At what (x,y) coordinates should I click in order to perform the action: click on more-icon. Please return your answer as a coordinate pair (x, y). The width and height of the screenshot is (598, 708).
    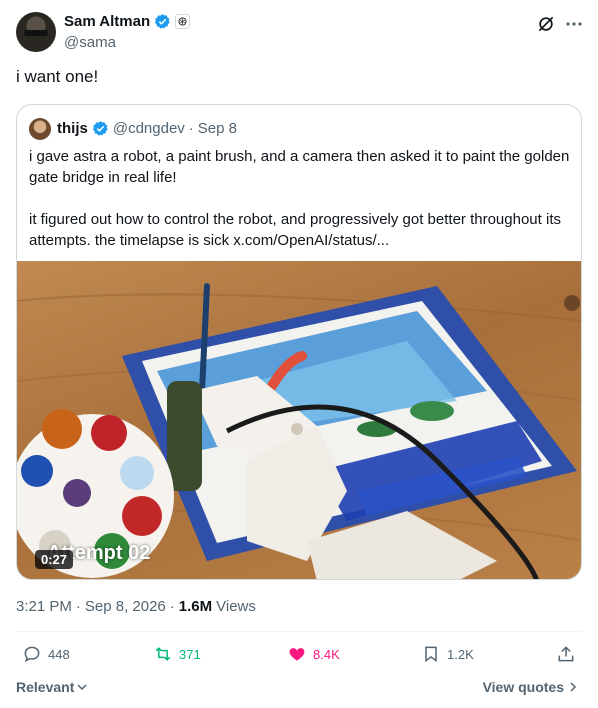
    Looking at the image, I should click on (574, 24).